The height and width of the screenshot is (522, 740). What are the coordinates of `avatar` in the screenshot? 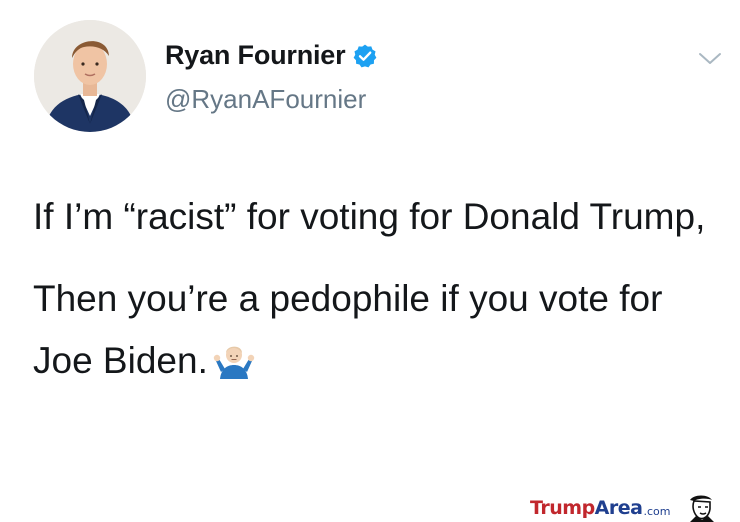 It's located at (90, 76).